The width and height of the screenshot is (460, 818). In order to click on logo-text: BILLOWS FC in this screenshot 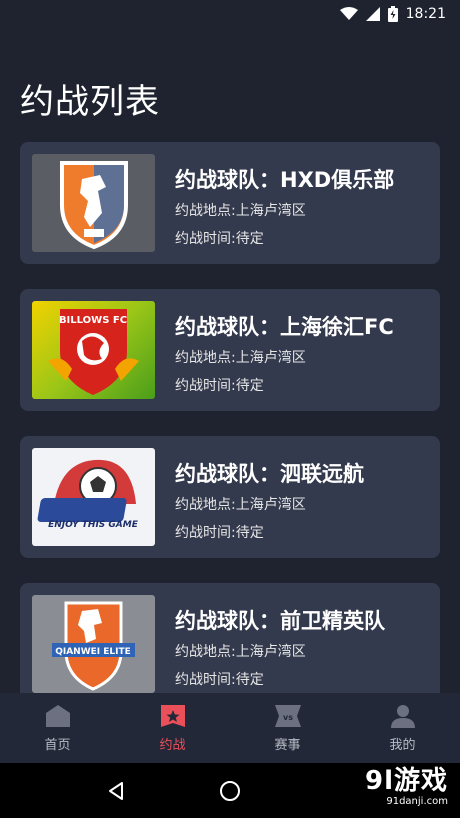, I will do `click(93, 320)`.